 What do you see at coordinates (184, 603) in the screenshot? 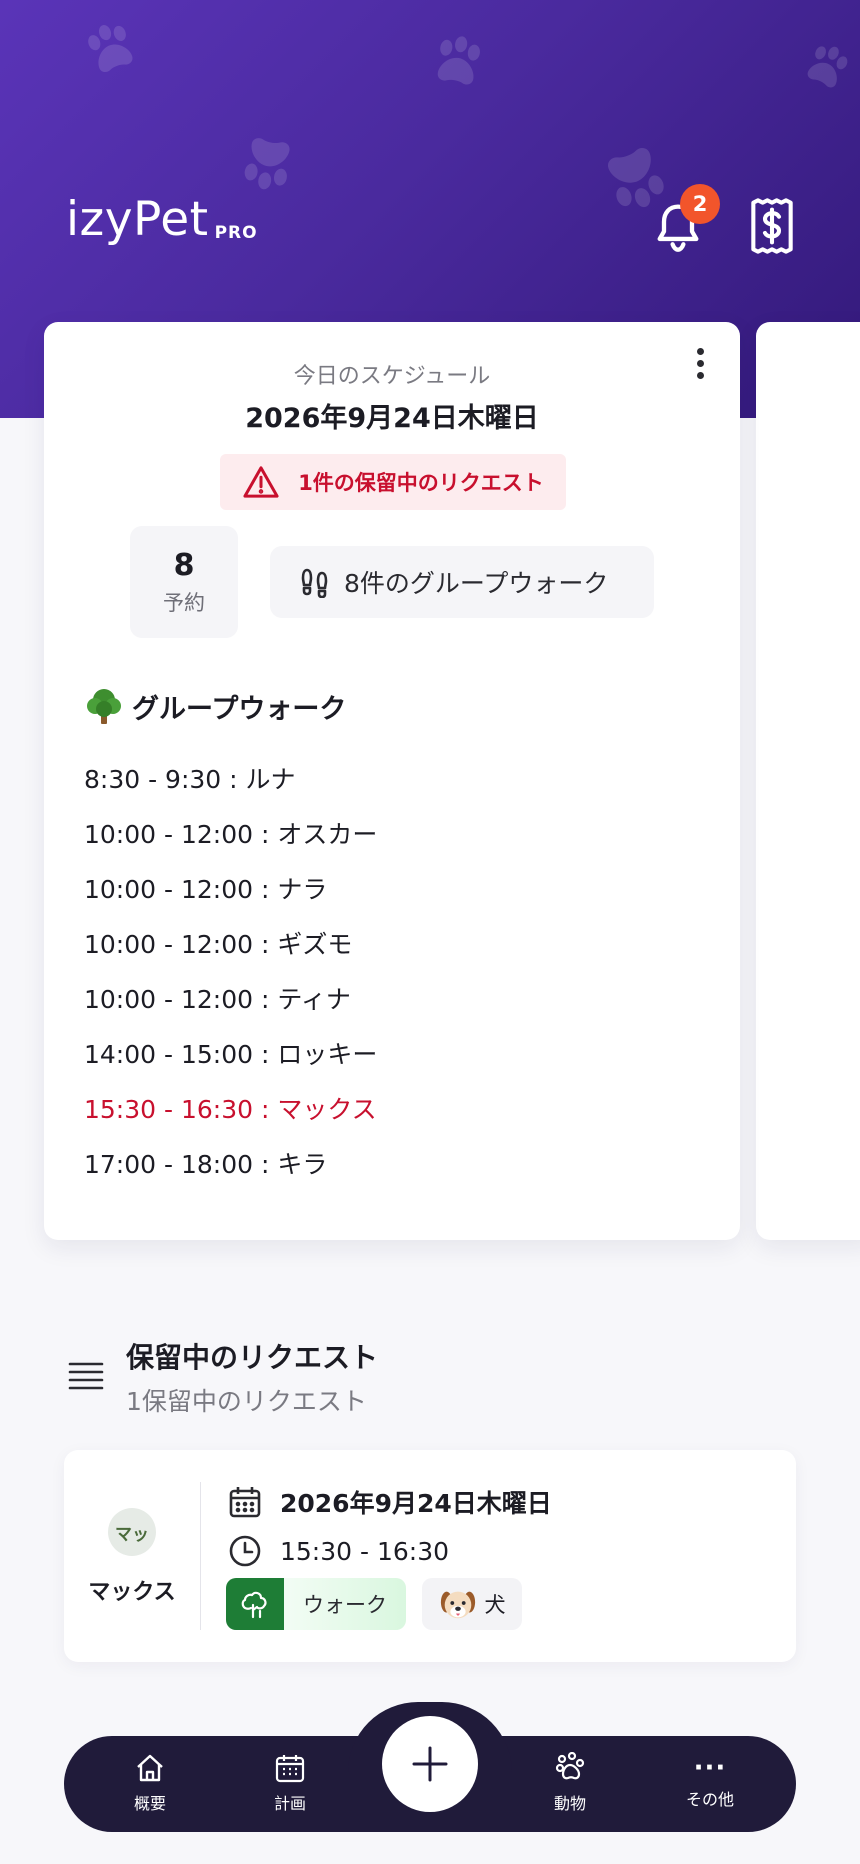
I see `booking-label: 予約` at bounding box center [184, 603].